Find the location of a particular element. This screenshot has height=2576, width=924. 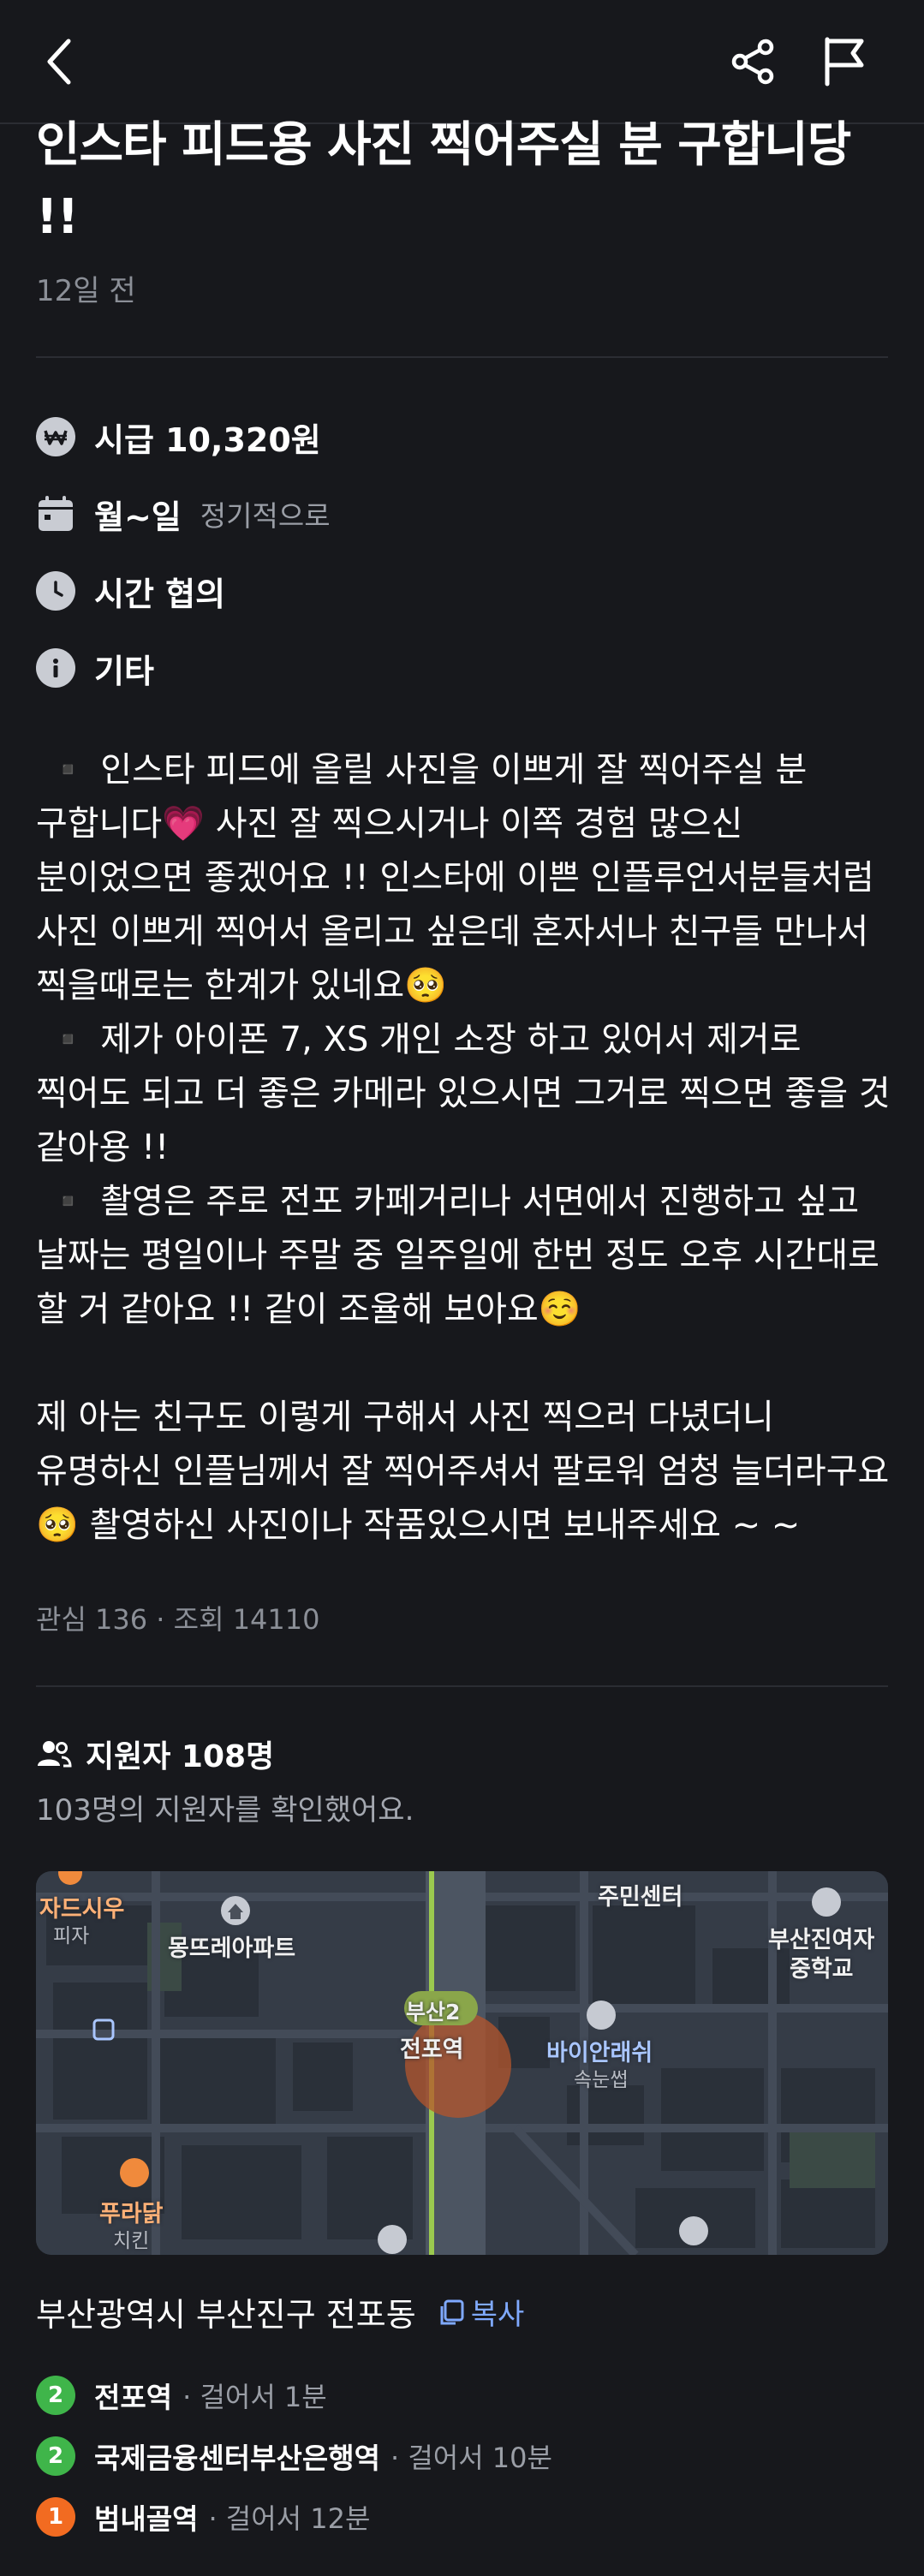

map-label-chicken-type: 치킨 is located at coordinates (131, 2241).